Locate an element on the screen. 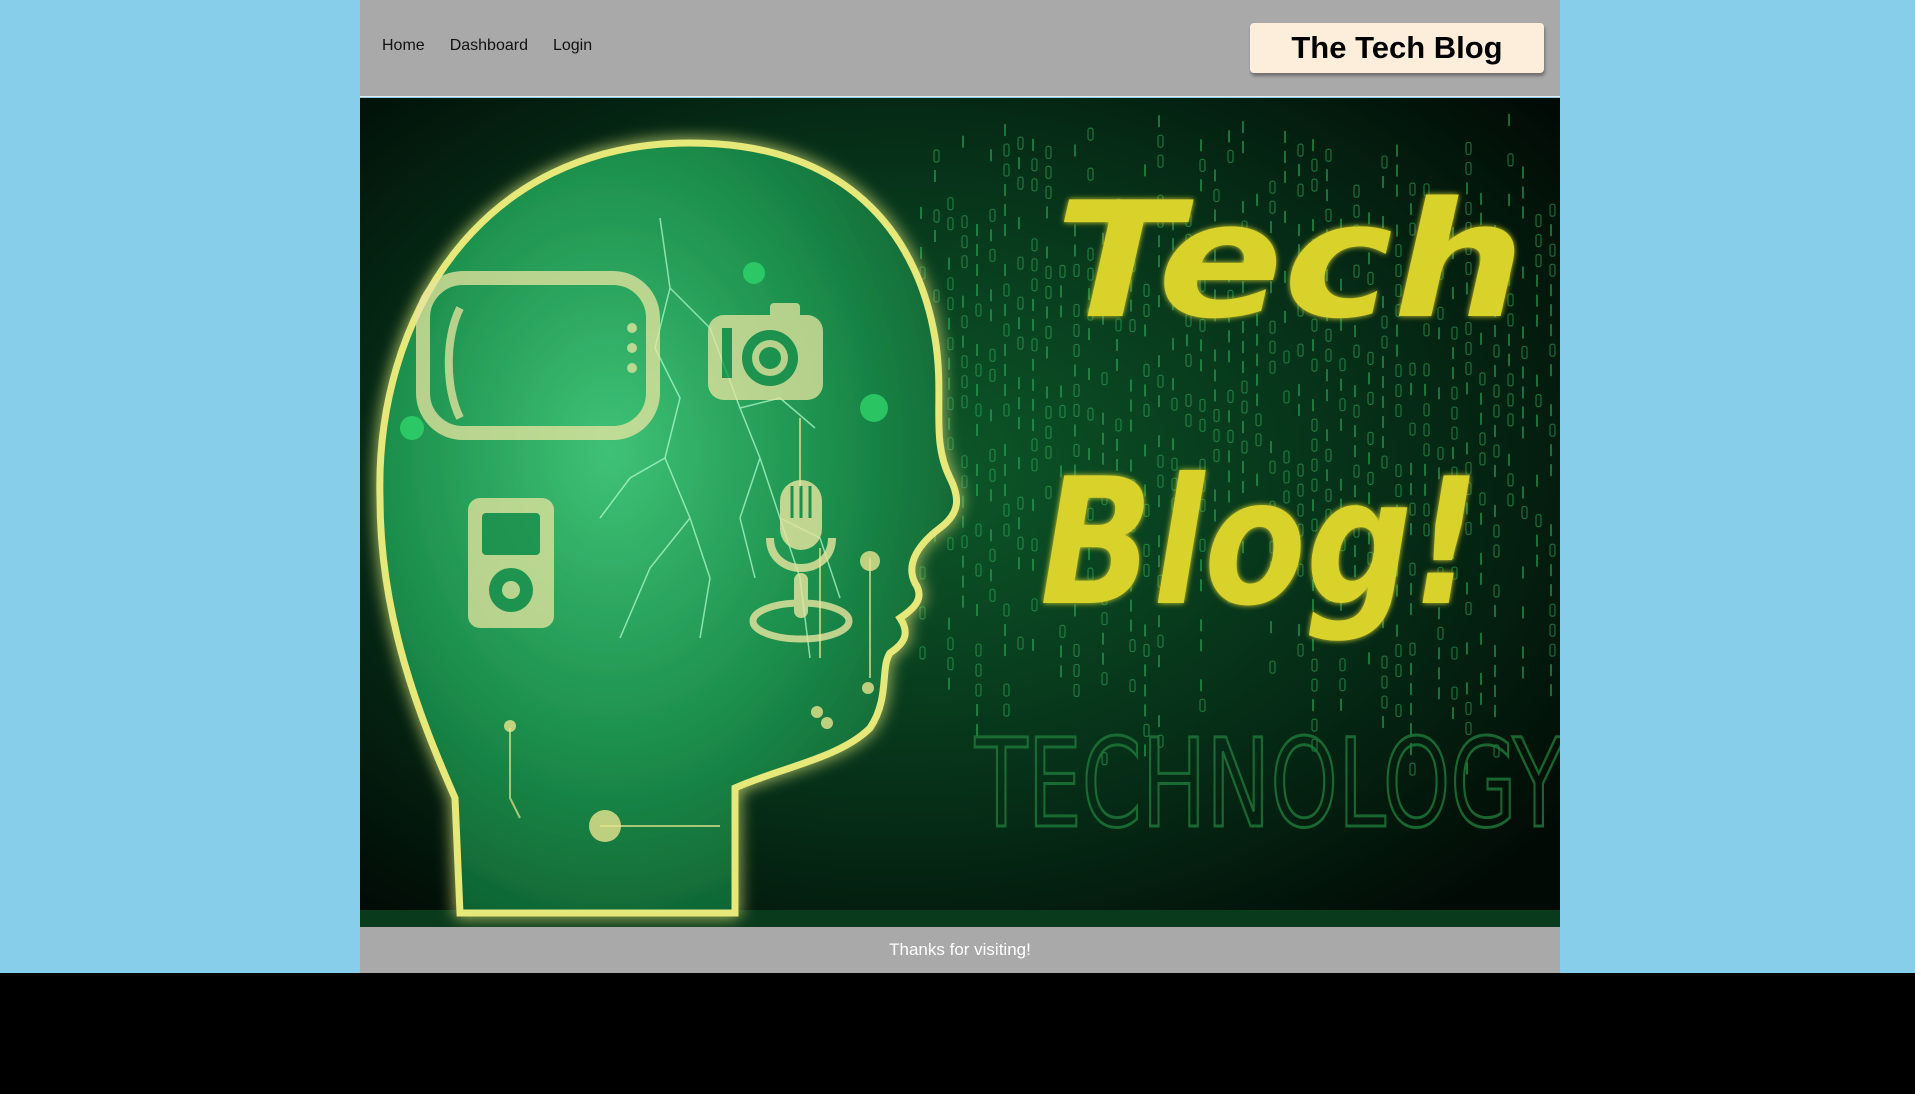 The height and width of the screenshot is (1094, 1915). hero-title-blog: Blog! is located at coordinates (1260, 543).